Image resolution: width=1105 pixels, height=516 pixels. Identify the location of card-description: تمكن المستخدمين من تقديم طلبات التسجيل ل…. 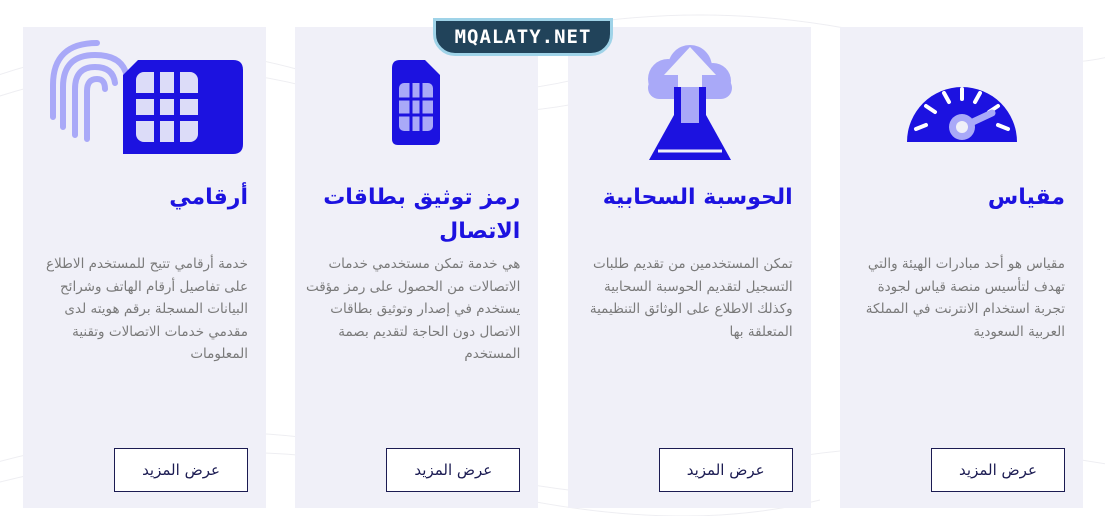
(691, 298).